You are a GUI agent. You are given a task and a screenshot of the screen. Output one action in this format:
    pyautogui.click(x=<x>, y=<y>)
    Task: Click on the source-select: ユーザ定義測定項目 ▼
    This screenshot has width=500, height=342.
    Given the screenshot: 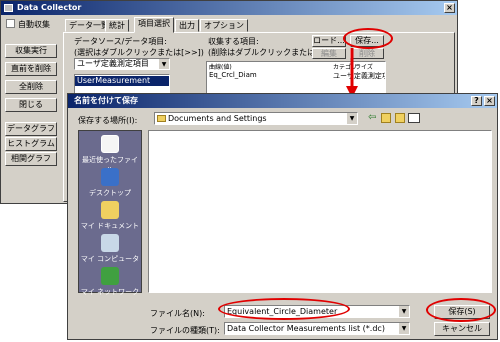 What is the action you would take?
    pyautogui.click(x=122, y=64)
    